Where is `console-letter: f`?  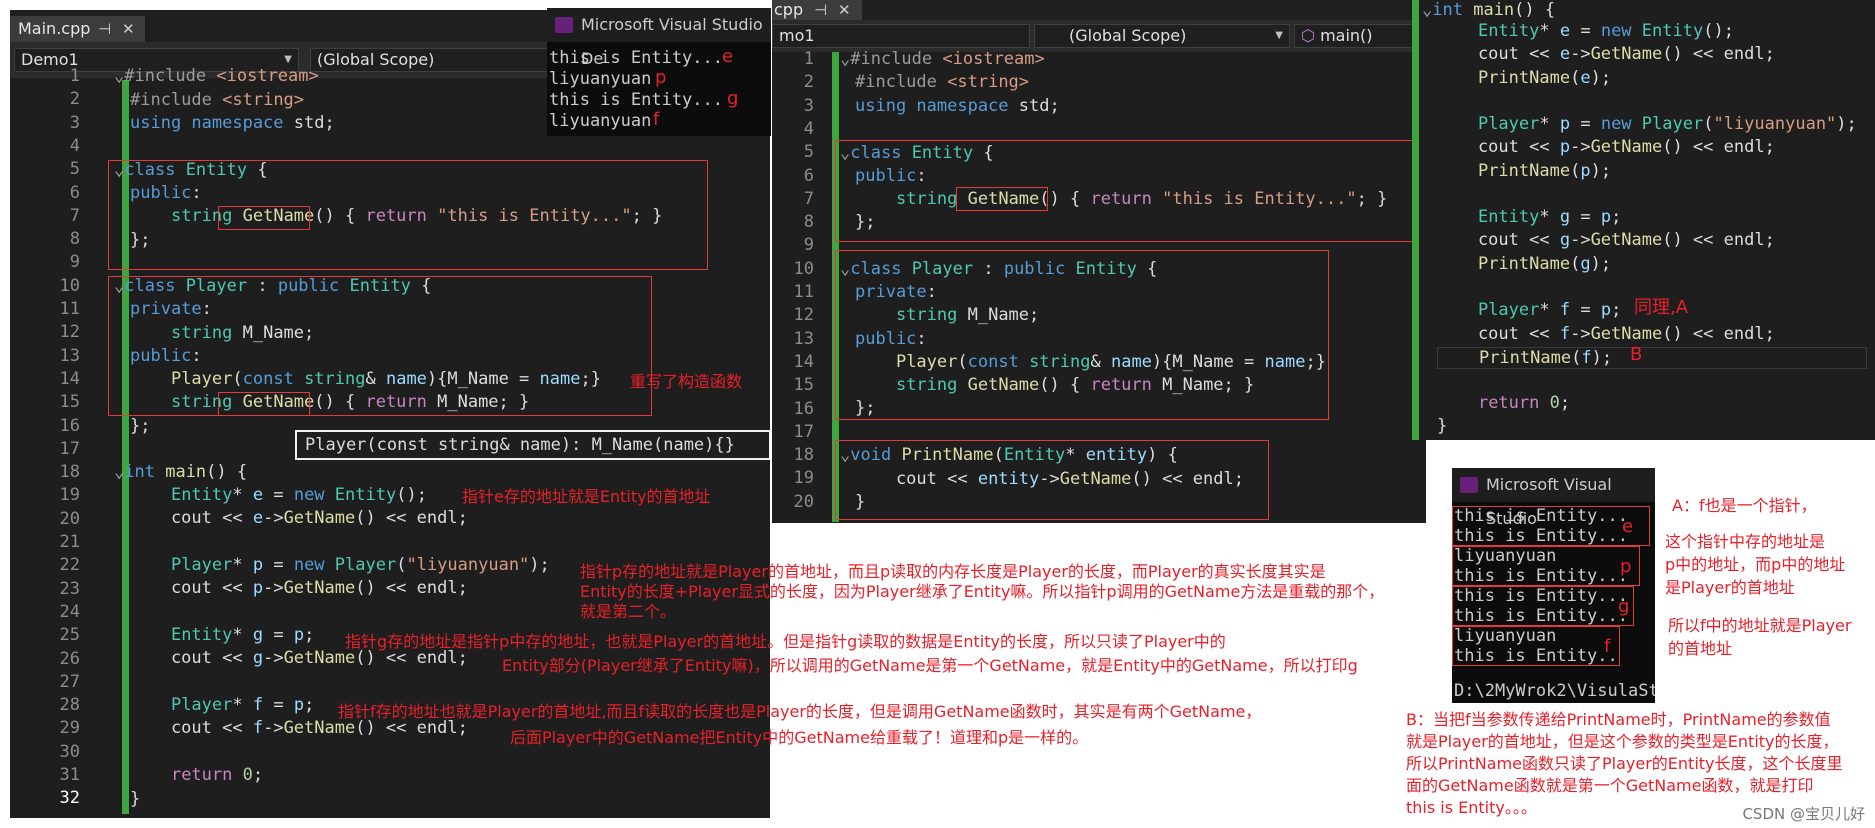
console-letter: f is located at coordinates (656, 119).